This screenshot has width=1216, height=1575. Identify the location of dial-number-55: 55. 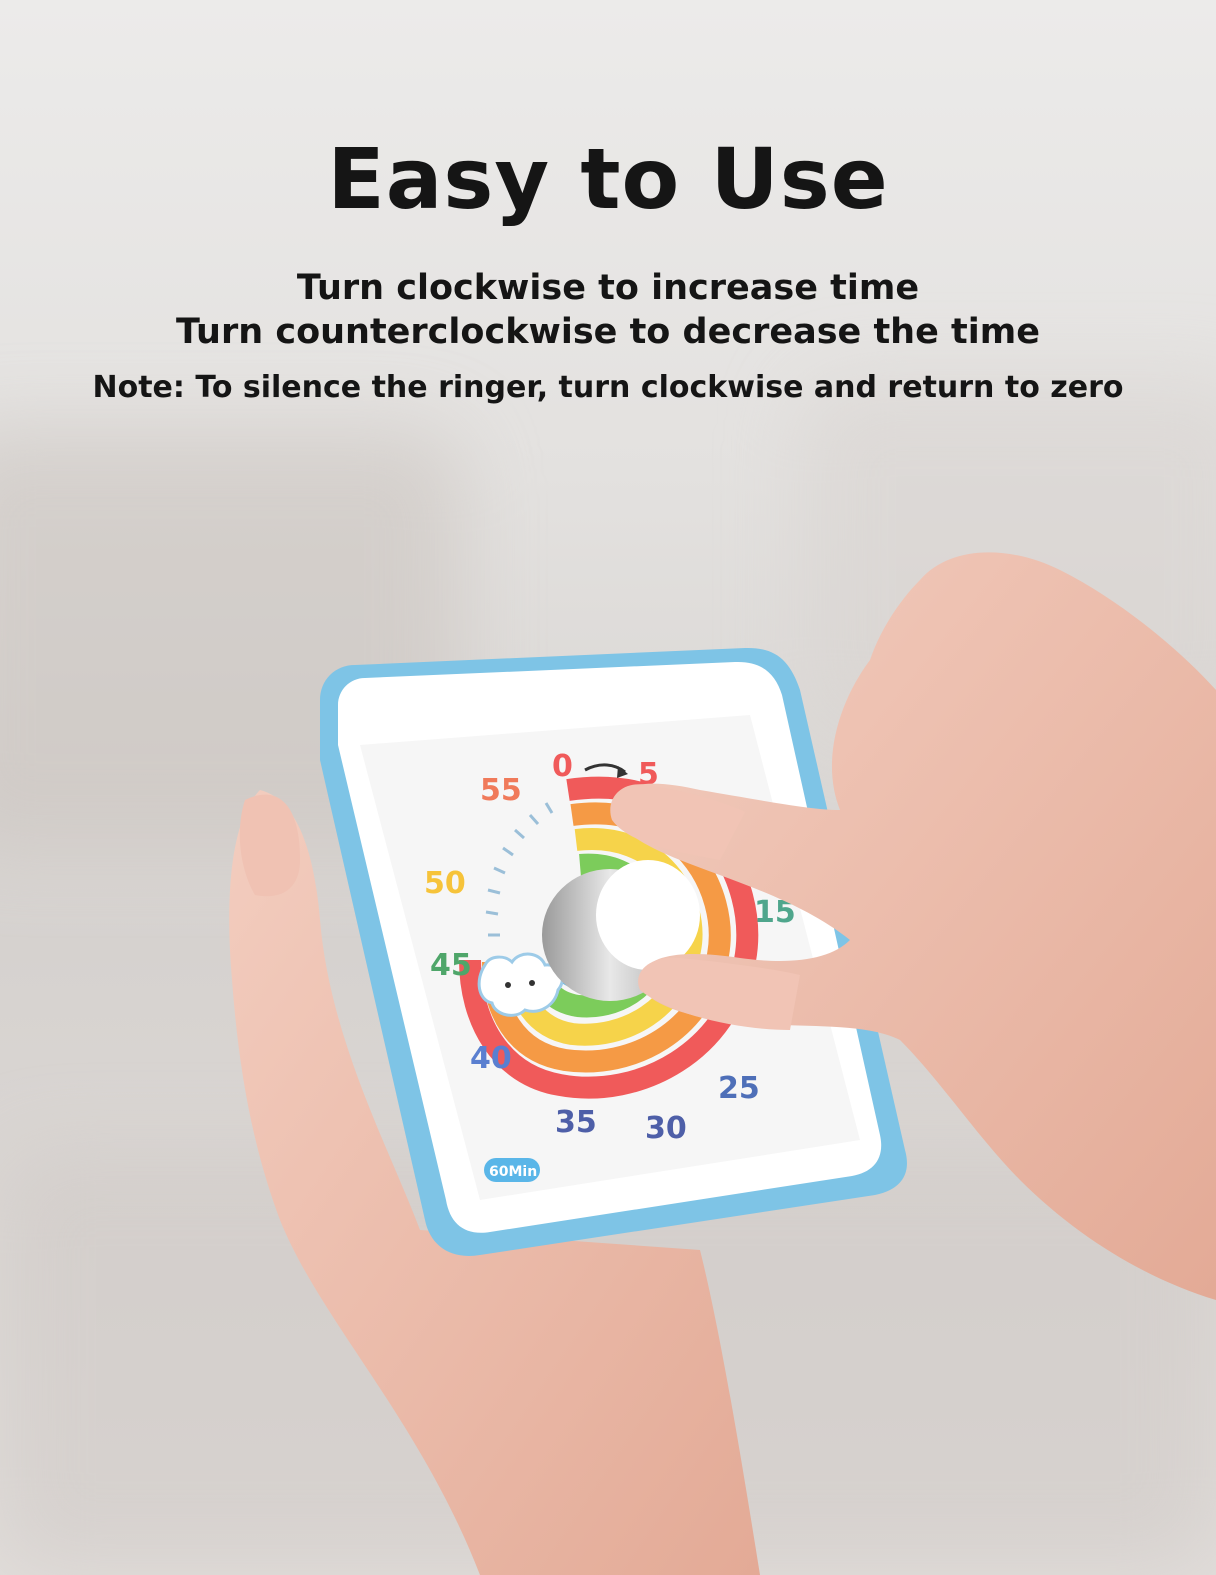
(501, 790).